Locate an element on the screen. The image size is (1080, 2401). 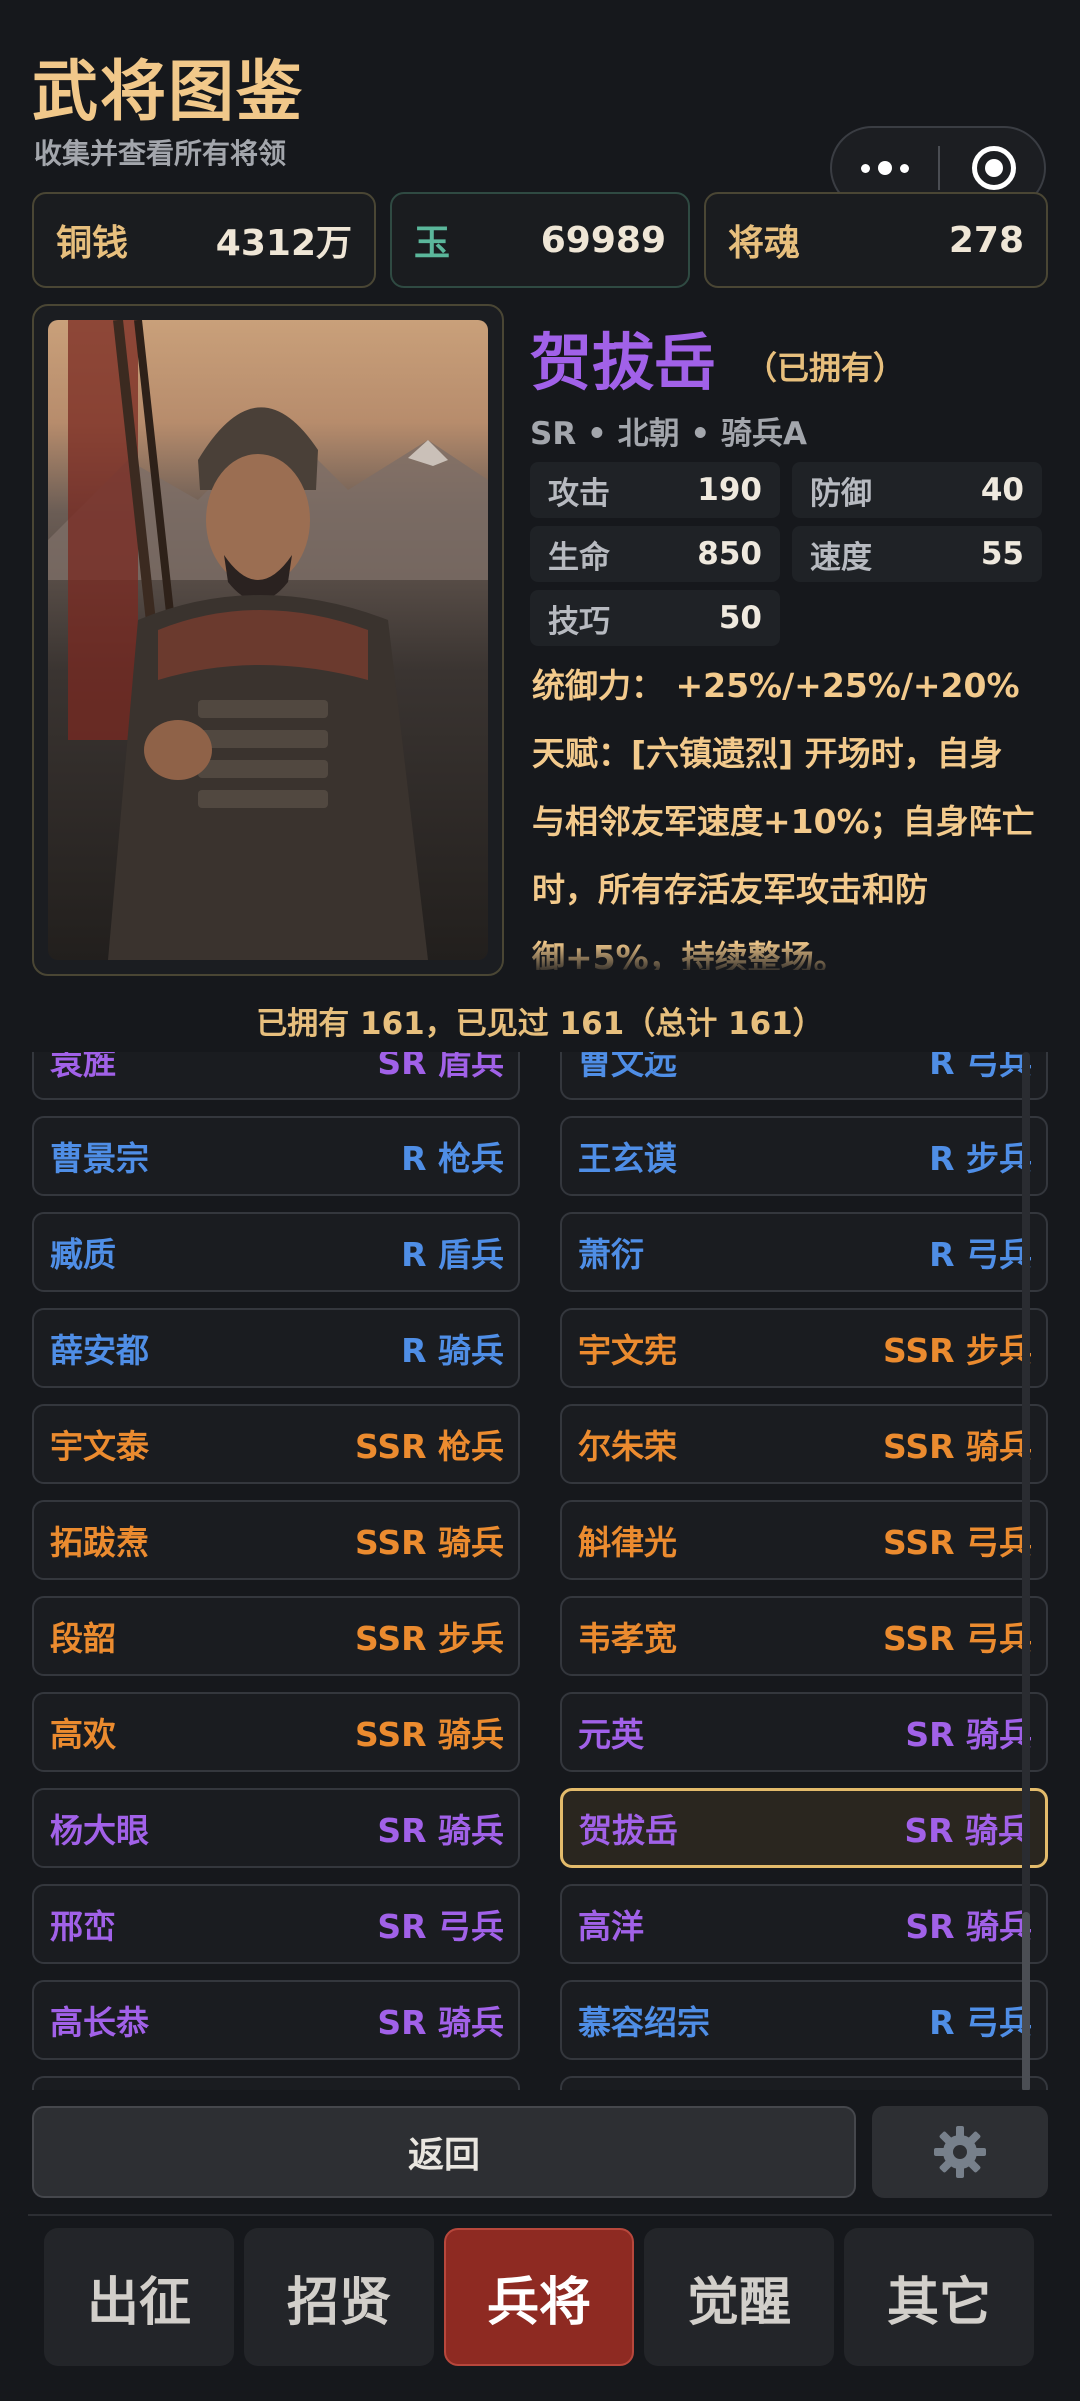
hero-list-item: 慕容绍宗 R 弓兵 is located at coordinates (804, 2020).